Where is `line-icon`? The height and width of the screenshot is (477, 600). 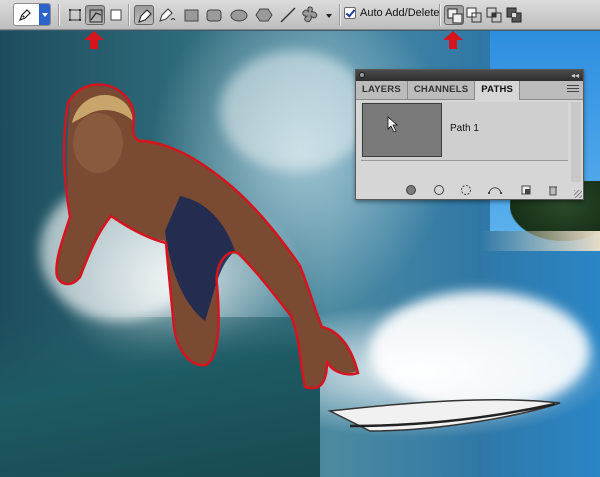 line-icon is located at coordinates (288, 15).